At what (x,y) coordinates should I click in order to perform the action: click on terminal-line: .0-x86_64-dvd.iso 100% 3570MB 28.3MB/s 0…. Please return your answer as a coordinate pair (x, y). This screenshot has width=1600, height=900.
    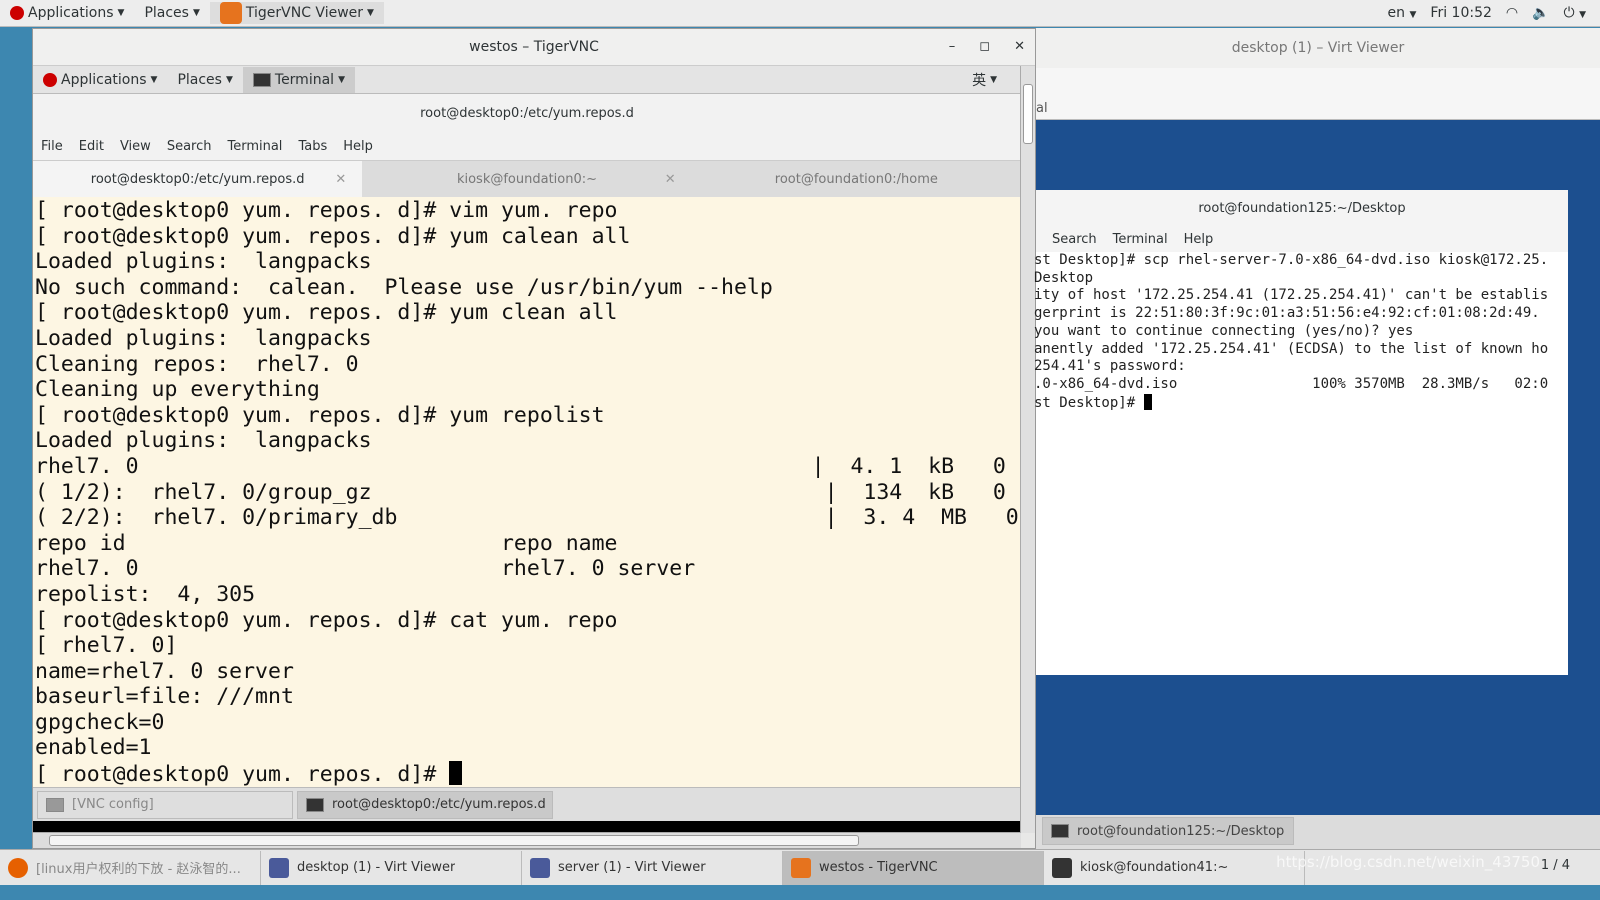
    Looking at the image, I should click on (1291, 383).